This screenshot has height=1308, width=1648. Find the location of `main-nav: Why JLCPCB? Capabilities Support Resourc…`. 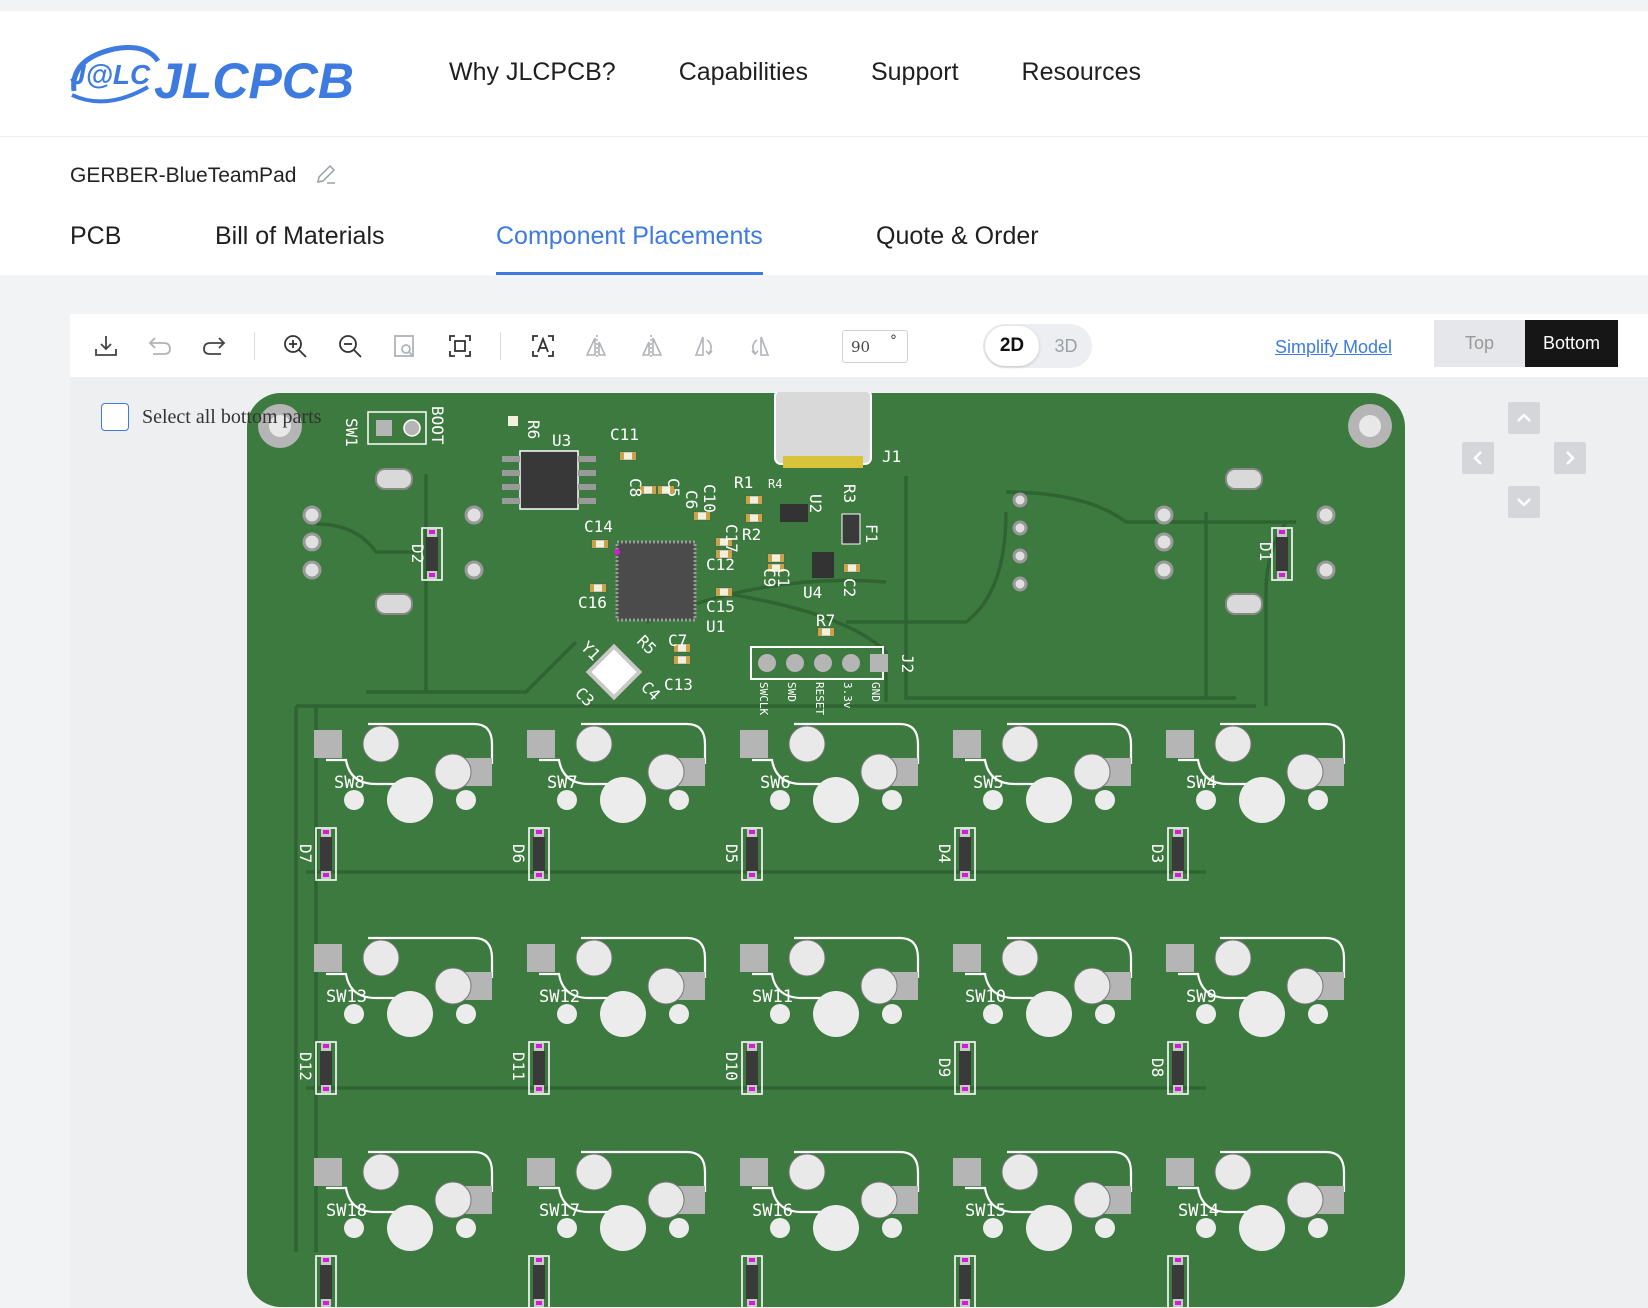

main-nav: Why JLCPCB? Capabilities Support Resourc… is located at coordinates (826, 72).